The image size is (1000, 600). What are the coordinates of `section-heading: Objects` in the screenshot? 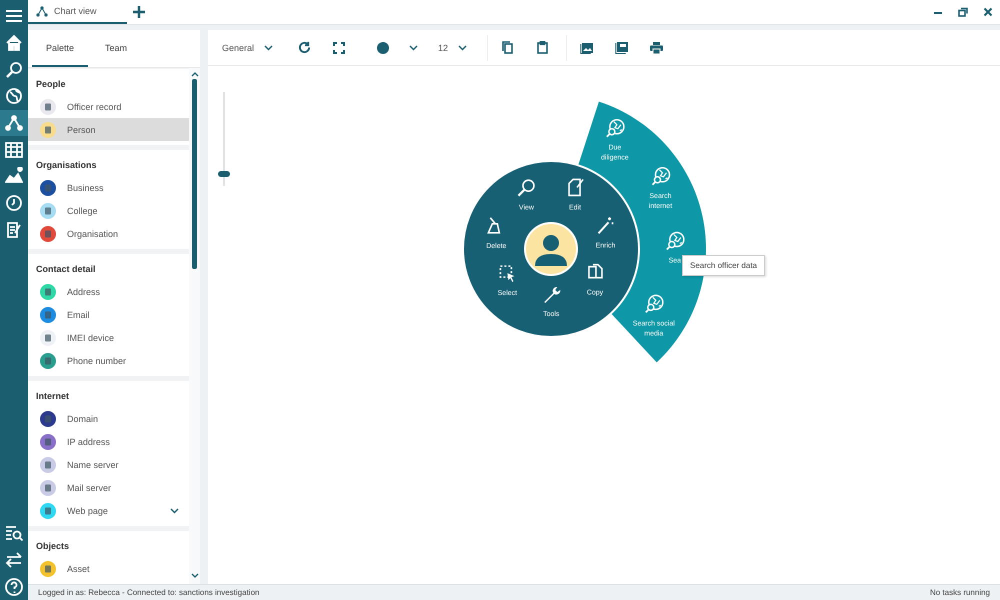 It's located at (52, 546).